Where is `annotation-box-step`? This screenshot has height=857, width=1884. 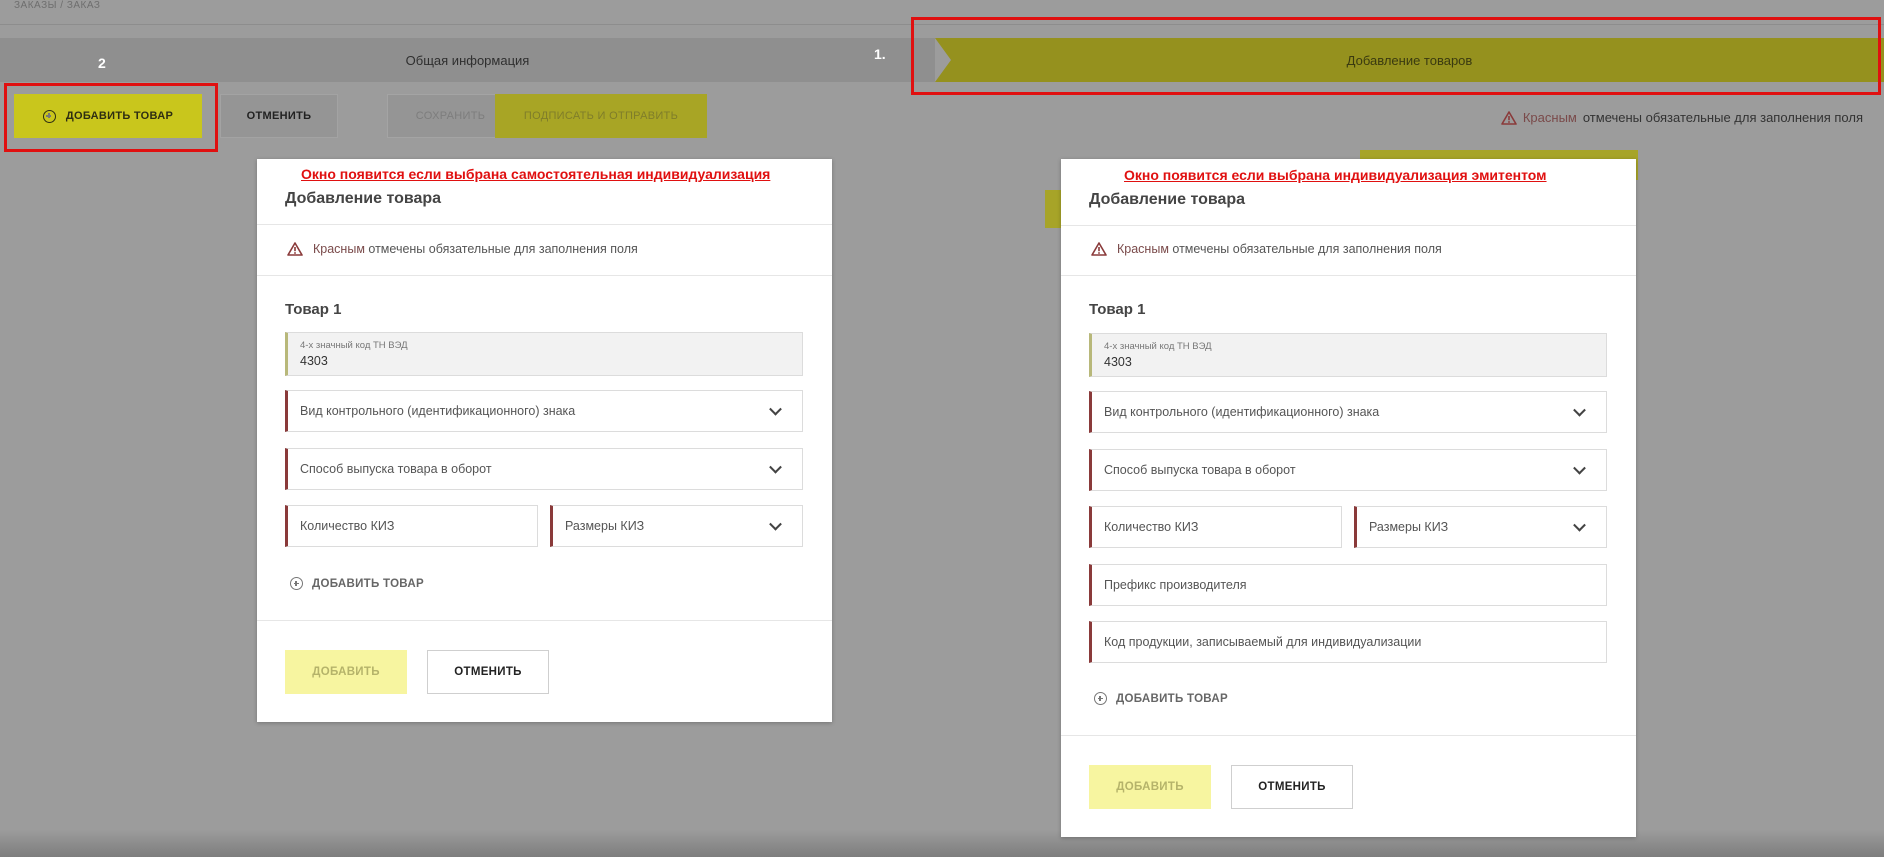 annotation-box-step is located at coordinates (1396, 56).